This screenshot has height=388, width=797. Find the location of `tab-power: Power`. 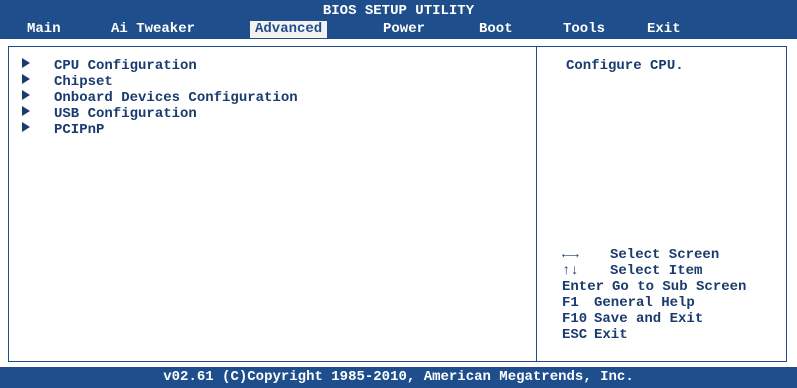

tab-power: Power is located at coordinates (404, 29).